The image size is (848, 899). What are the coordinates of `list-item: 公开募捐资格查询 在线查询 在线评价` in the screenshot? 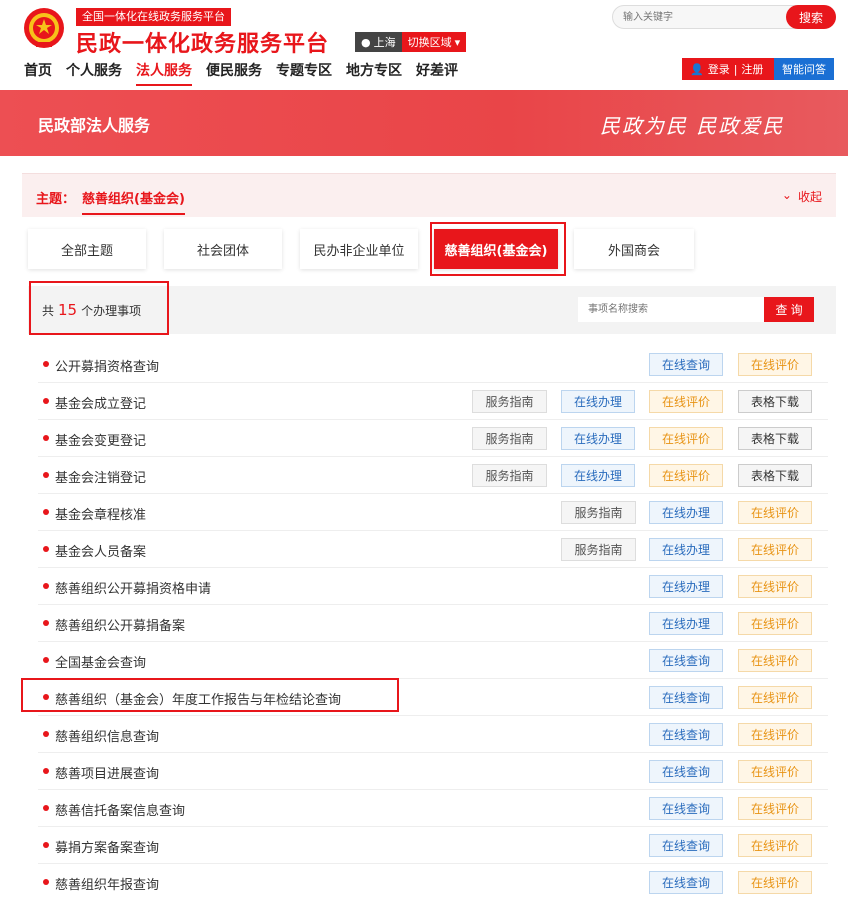 It's located at (433, 364).